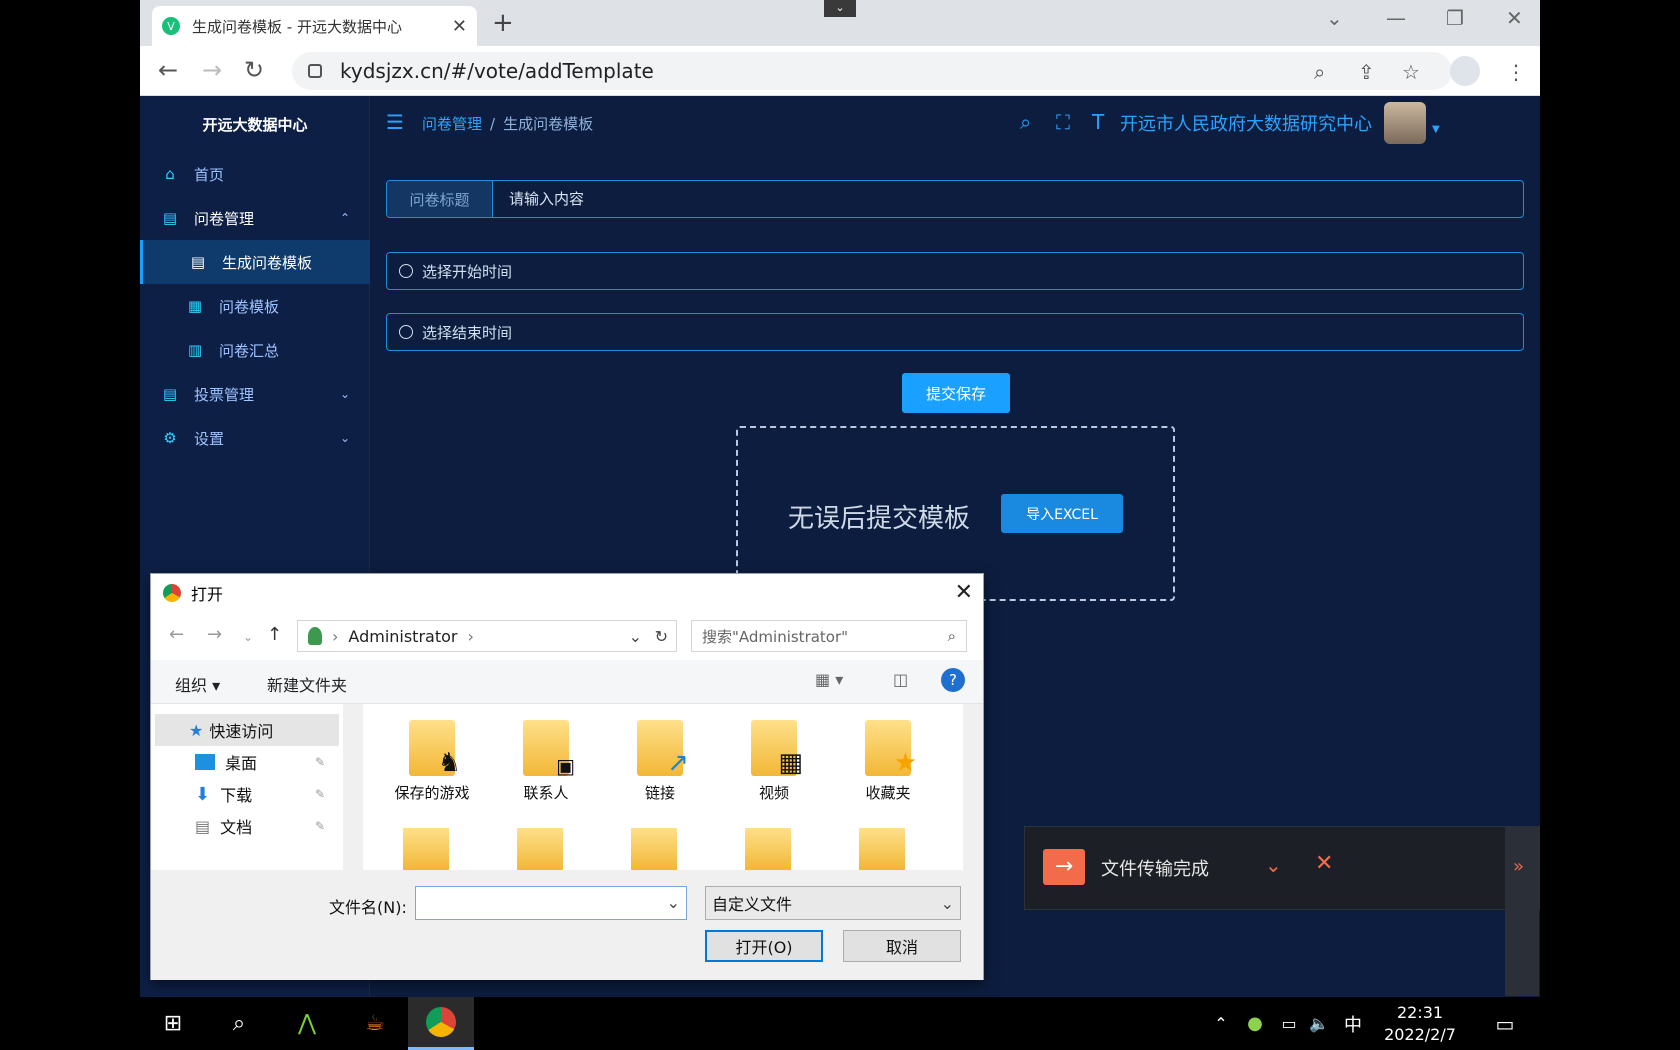 The image size is (1680, 1050). What do you see at coordinates (270, 794) in the screenshot?
I see `downloads-item: ⬇ 下载 ✎` at bounding box center [270, 794].